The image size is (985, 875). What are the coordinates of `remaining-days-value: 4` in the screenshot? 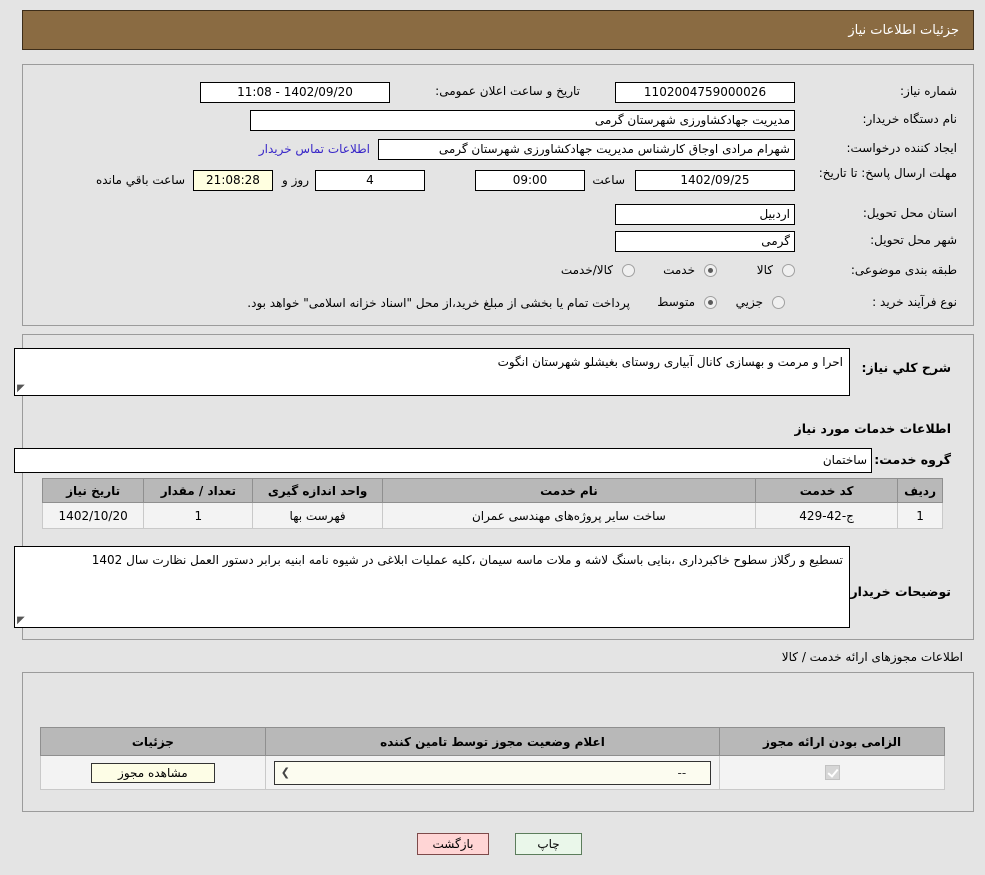 It's located at (370, 180).